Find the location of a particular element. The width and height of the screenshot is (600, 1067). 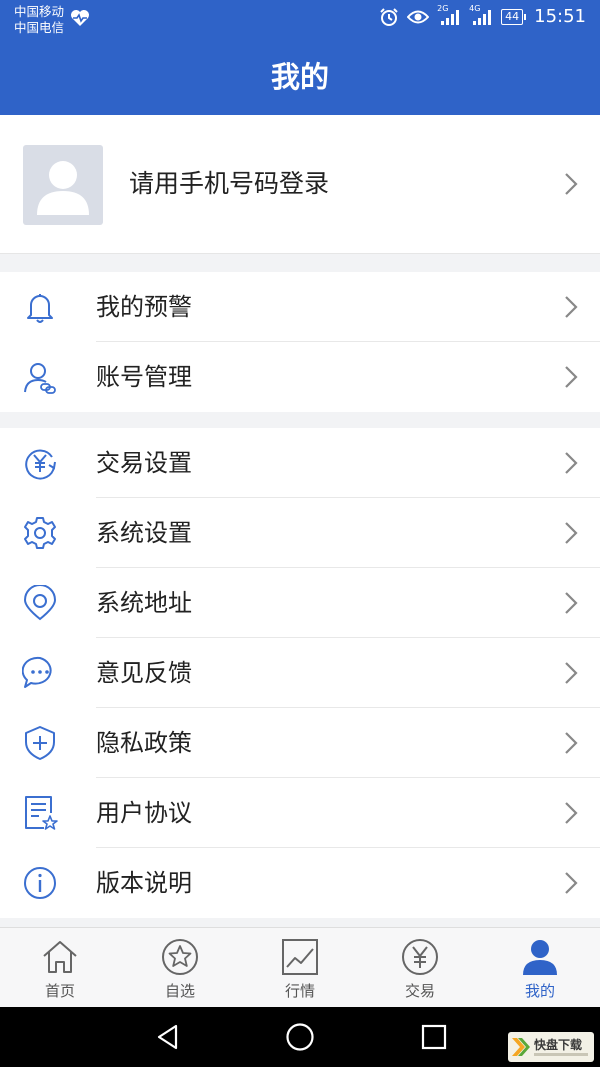

carrier-2: 中国电信 is located at coordinates (39, 27).